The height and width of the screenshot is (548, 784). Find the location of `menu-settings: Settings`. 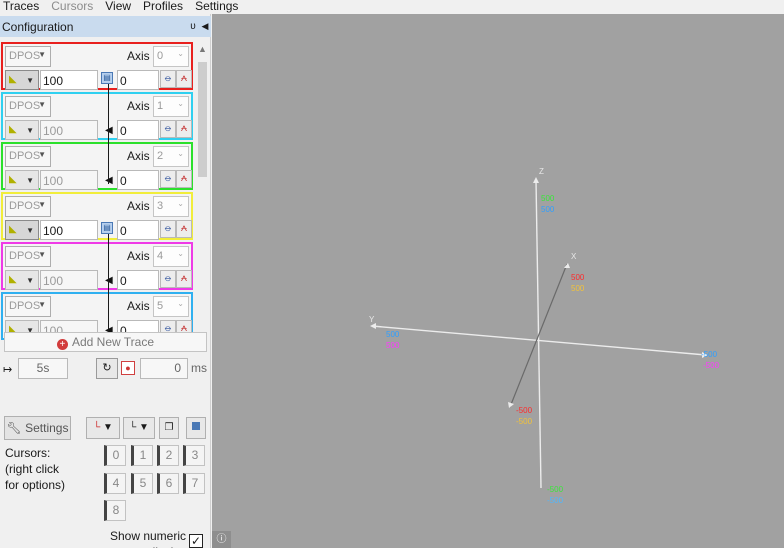

menu-settings: Settings is located at coordinates (215, 7).